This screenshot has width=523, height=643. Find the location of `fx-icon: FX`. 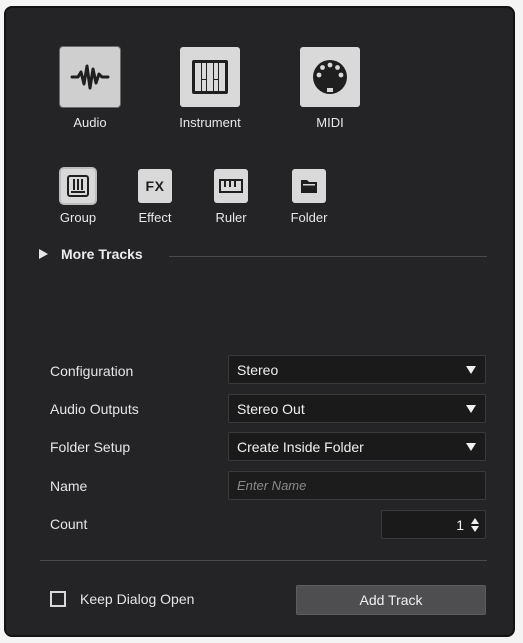

fx-icon: FX is located at coordinates (155, 186).